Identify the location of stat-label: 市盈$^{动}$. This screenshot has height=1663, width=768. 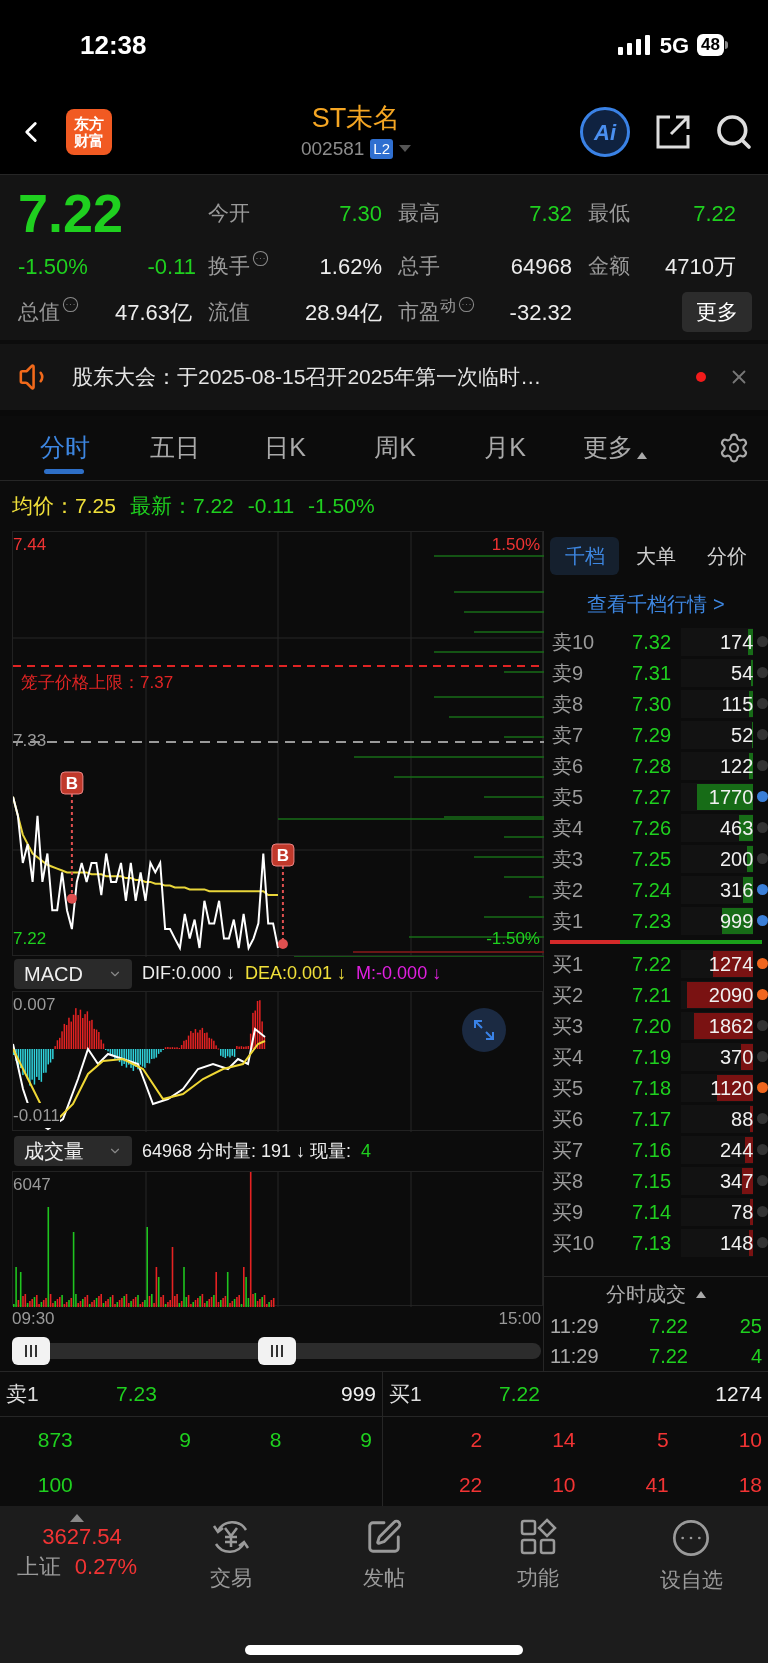
(427, 311).